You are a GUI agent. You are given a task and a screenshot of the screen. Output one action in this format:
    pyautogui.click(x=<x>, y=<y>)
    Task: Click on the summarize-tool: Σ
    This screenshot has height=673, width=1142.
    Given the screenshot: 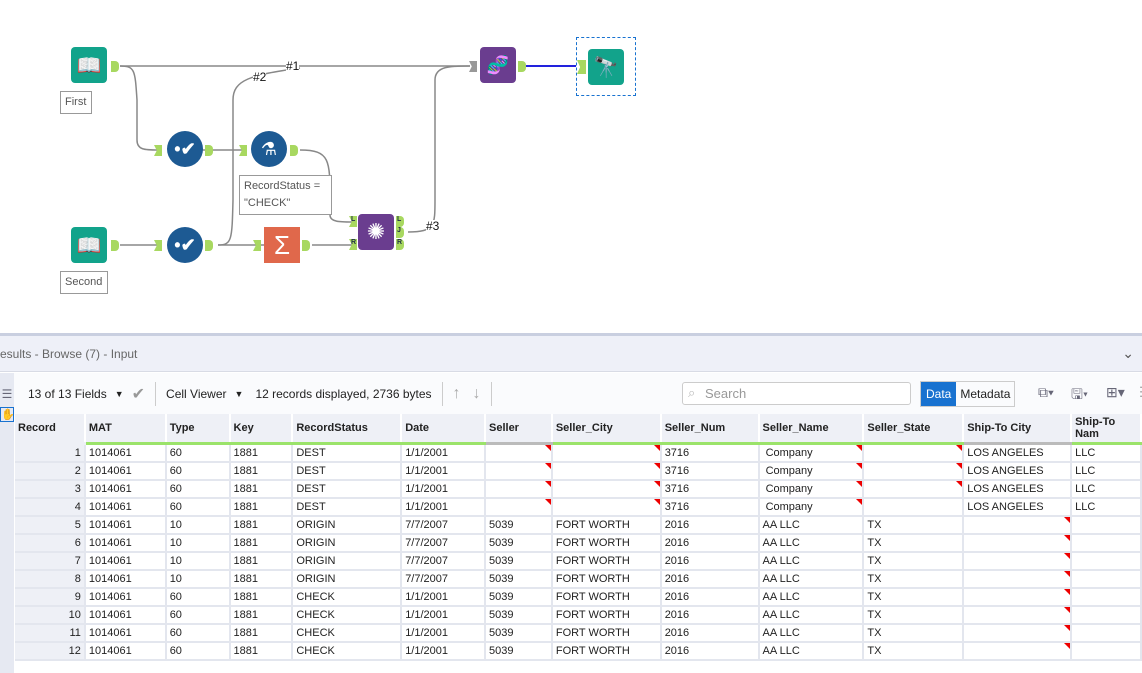 What is the action you would take?
    pyautogui.click(x=282, y=245)
    